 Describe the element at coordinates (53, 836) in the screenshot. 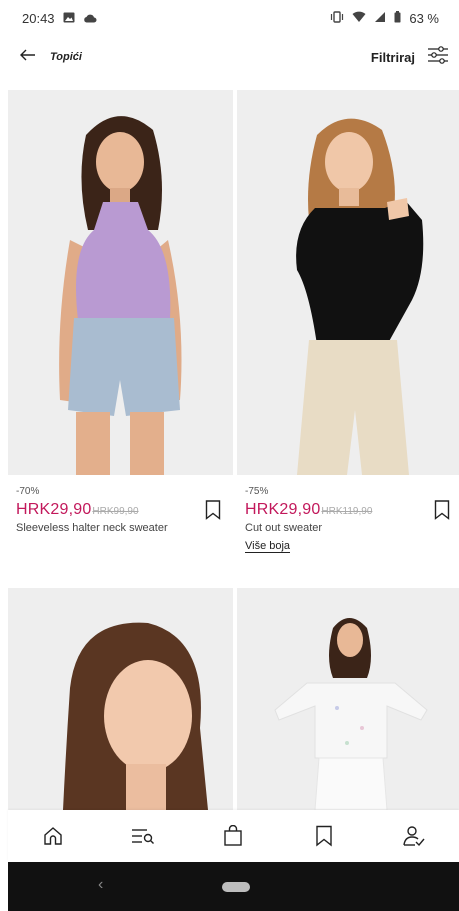

I see `home-icon` at that location.